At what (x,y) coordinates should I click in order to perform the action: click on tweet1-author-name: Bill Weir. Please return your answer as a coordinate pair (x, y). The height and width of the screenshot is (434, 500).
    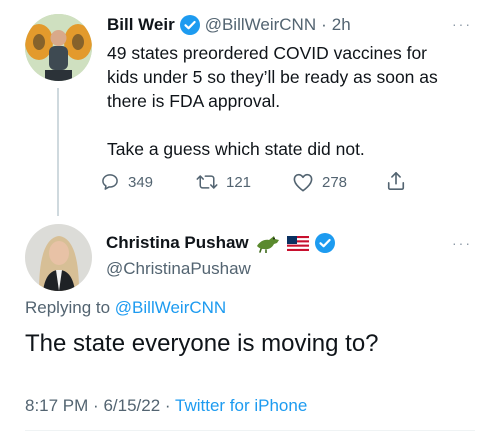
    Looking at the image, I should click on (141, 25).